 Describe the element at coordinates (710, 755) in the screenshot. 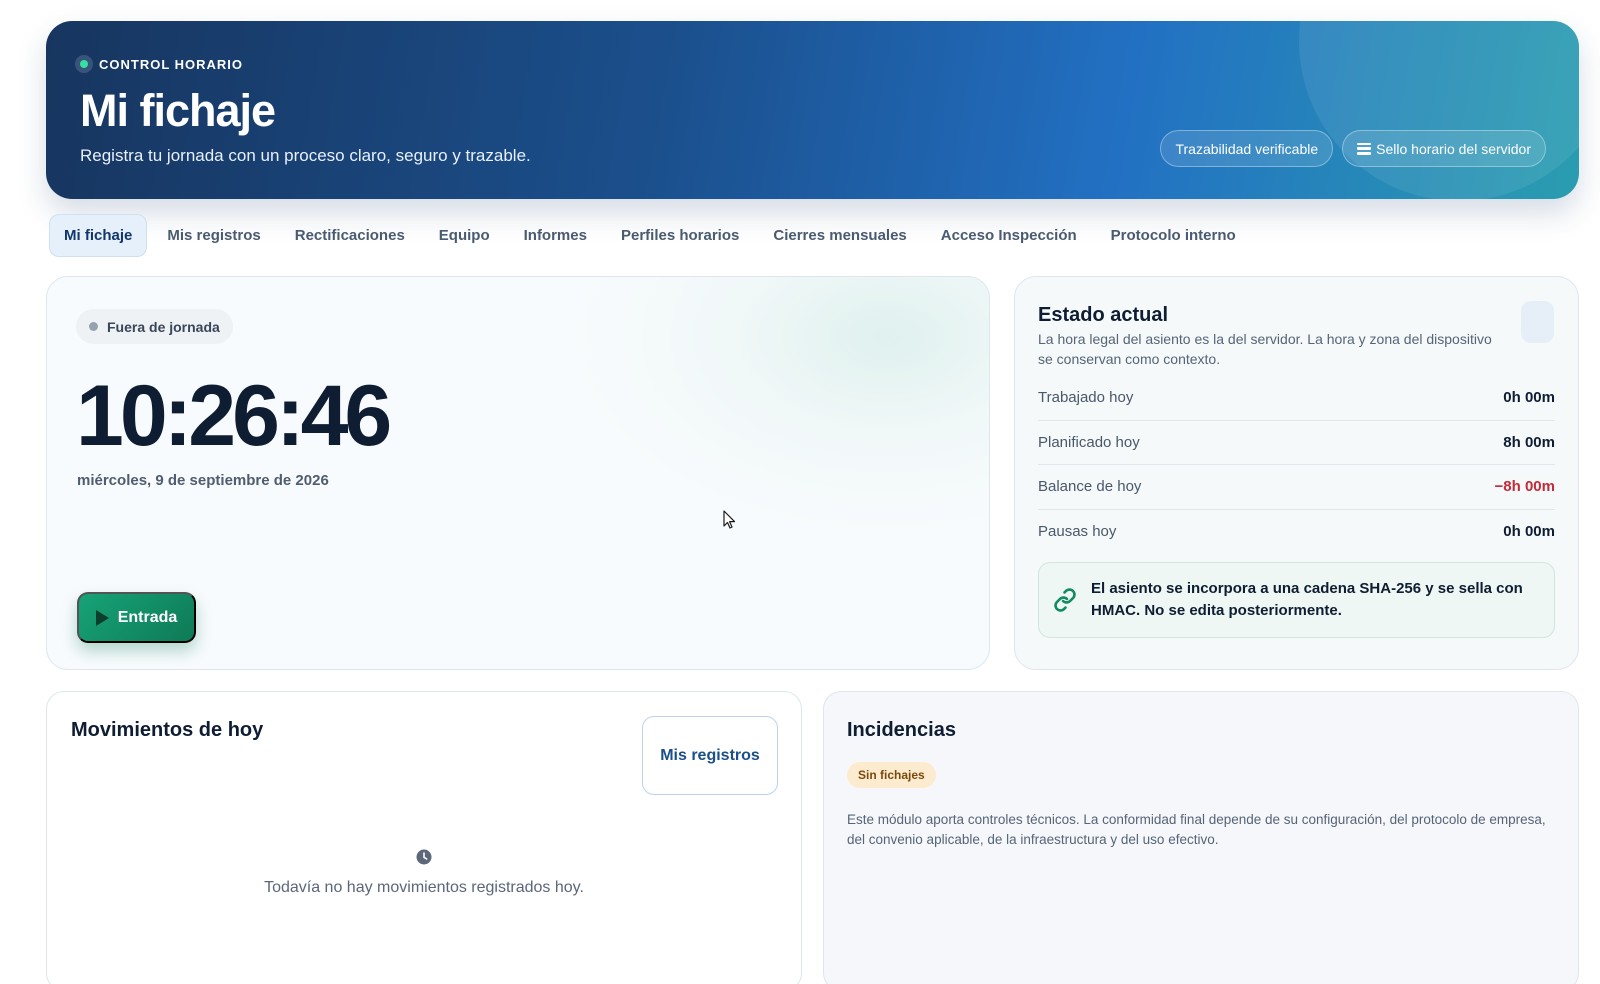

I see `my-records-button: Mis registros` at that location.